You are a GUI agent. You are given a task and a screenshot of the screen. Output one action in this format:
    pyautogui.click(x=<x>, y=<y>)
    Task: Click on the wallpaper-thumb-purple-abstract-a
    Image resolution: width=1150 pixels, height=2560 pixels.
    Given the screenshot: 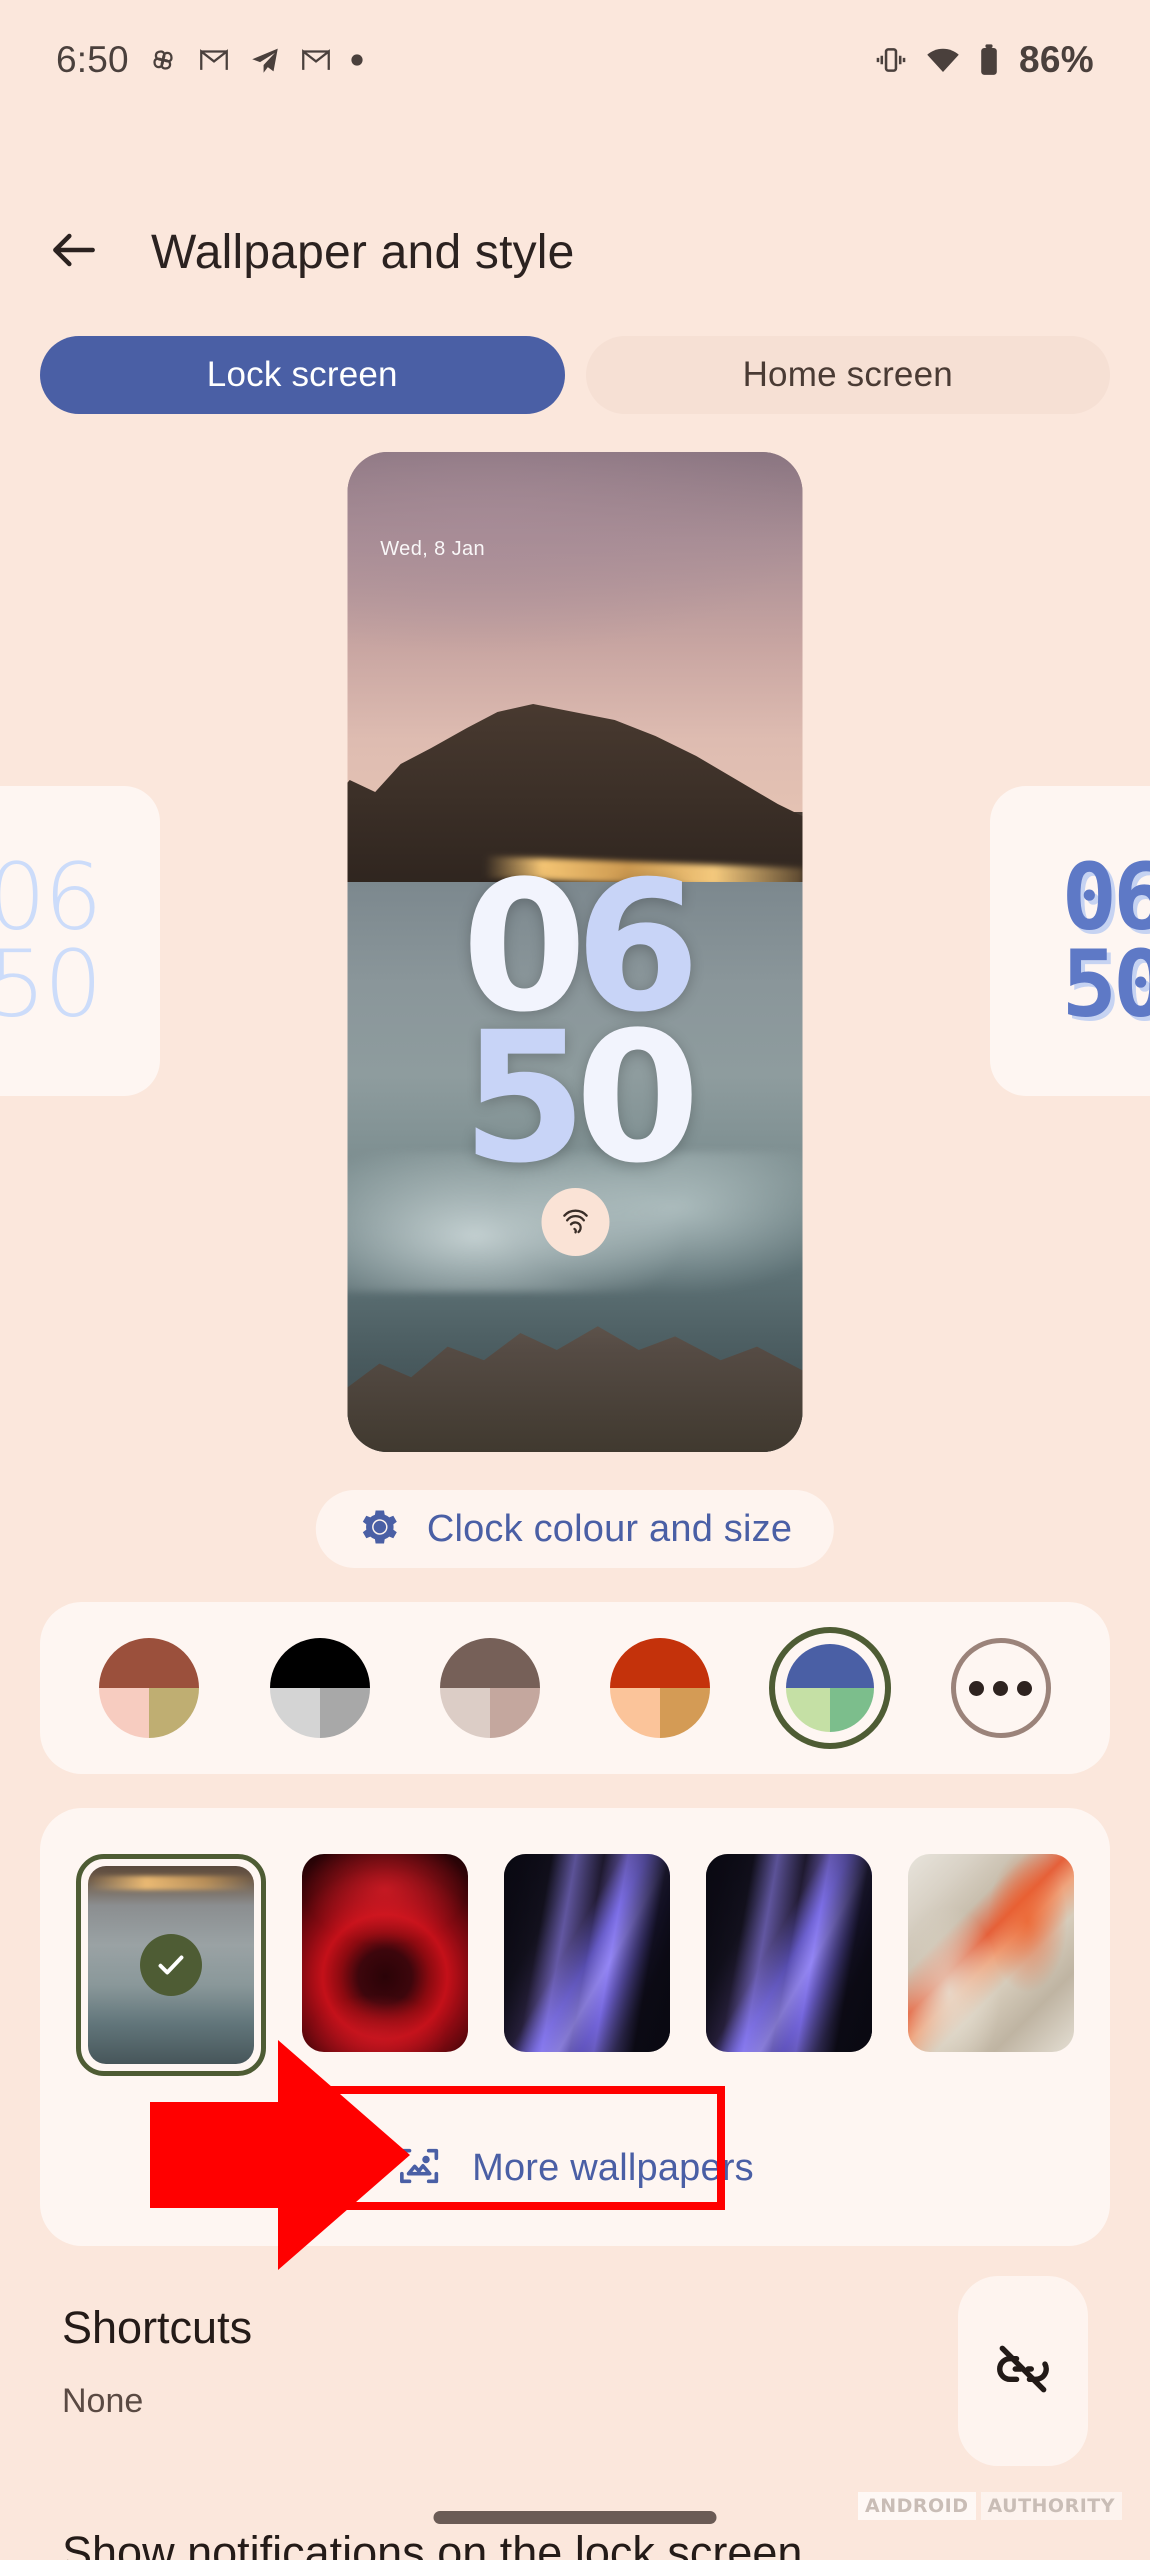 What is the action you would take?
    pyautogui.click(x=587, y=1953)
    